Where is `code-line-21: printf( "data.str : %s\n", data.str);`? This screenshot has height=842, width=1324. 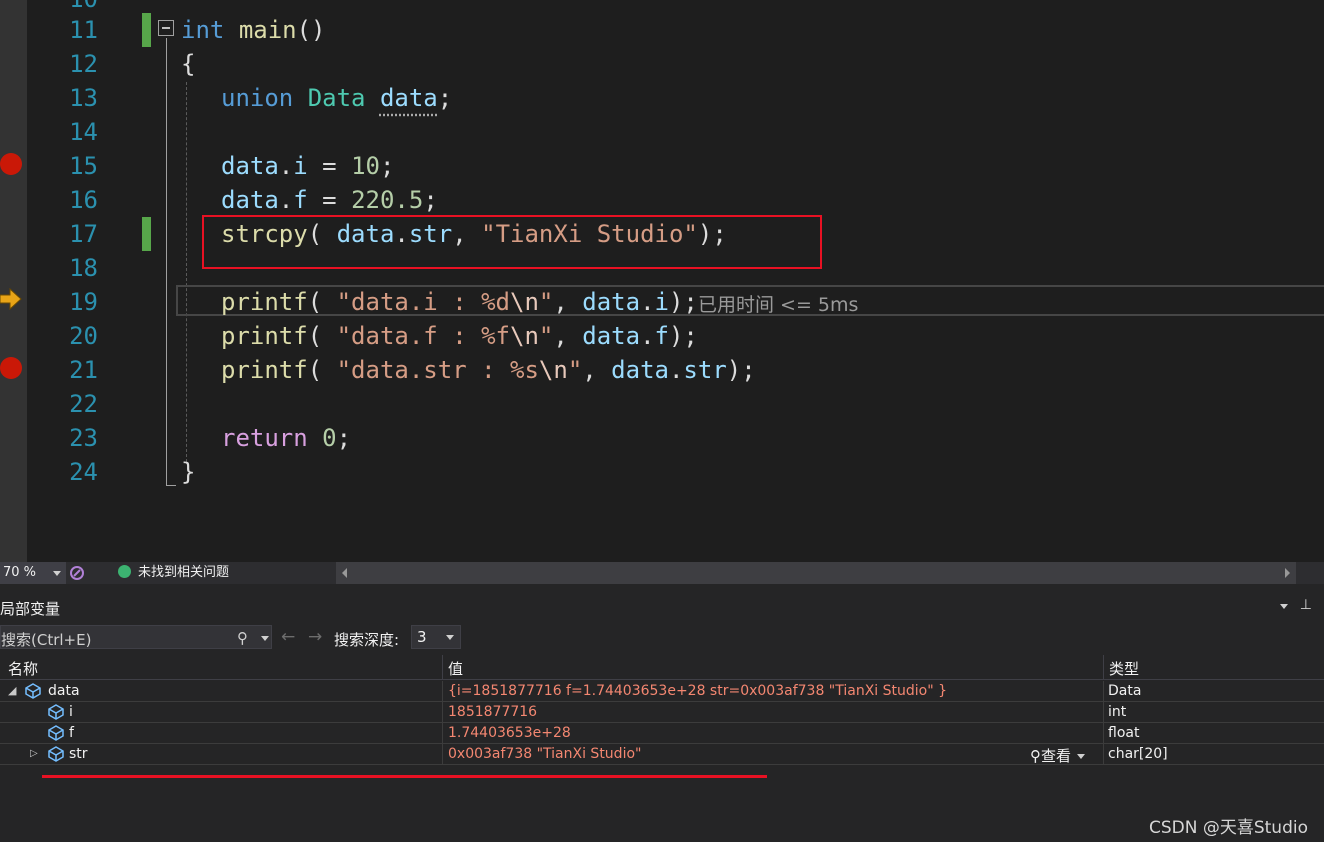 code-line-21: printf( "data.str : %s\n", data.str); is located at coordinates (488, 370).